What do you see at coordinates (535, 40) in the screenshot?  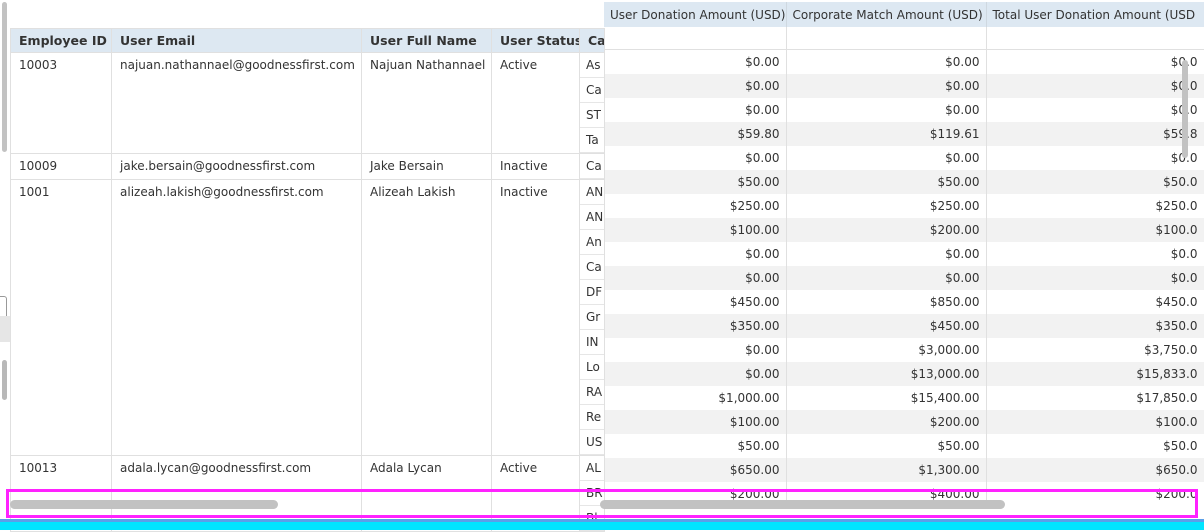 I see `header-user-status: User Status` at bounding box center [535, 40].